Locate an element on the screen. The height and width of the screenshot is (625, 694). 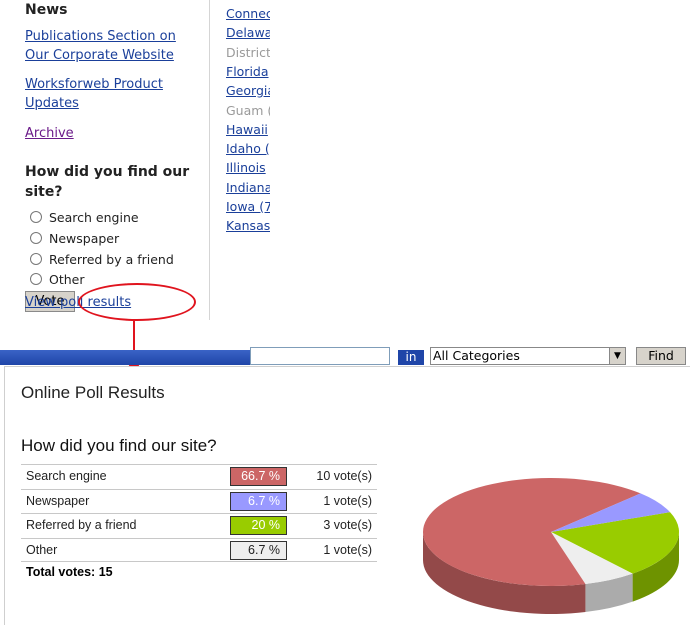
state-link: Guam ( is located at coordinates (248, 110).